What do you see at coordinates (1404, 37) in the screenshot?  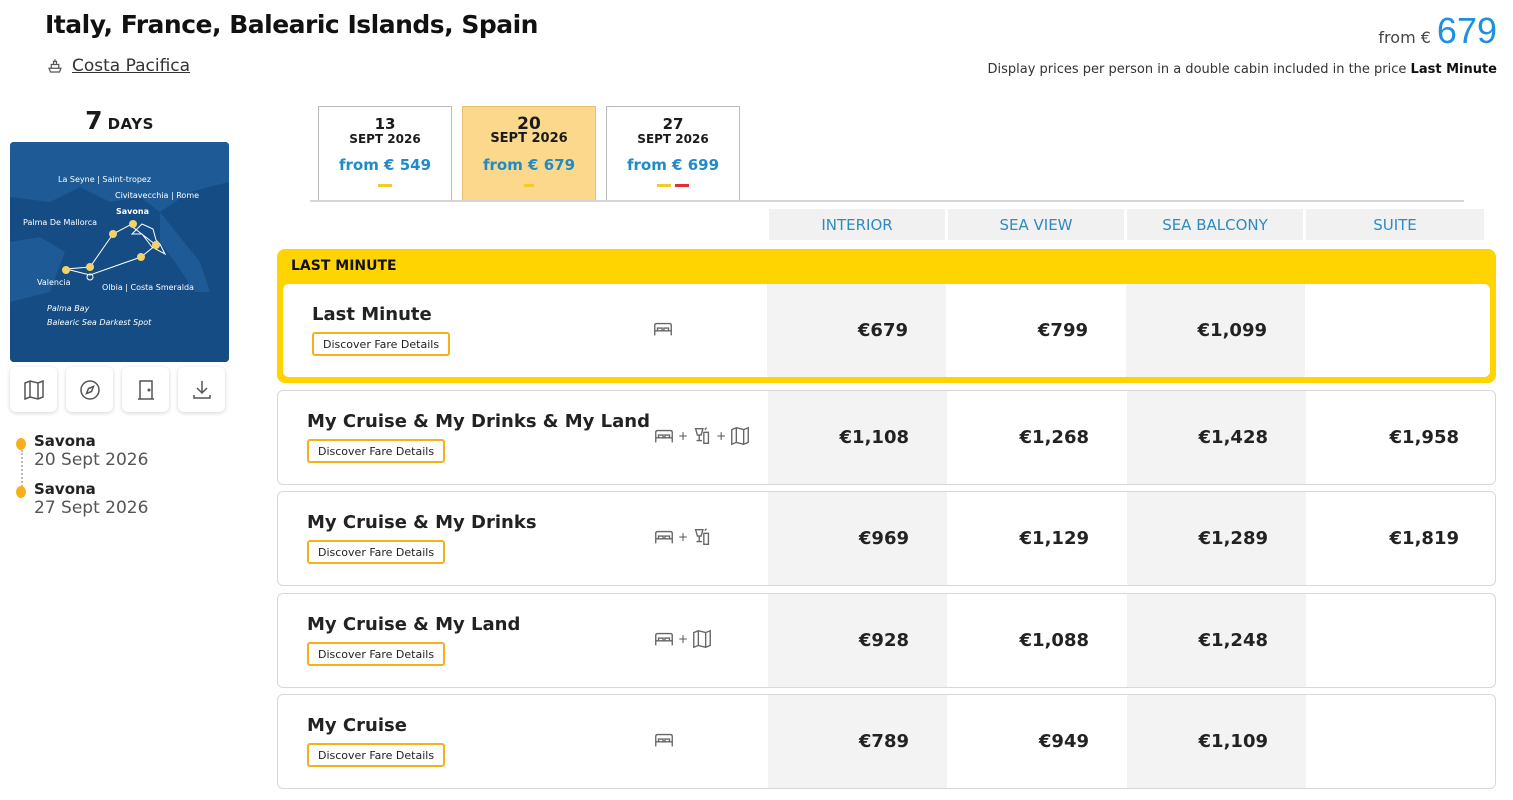 I see `from-label: from €` at bounding box center [1404, 37].